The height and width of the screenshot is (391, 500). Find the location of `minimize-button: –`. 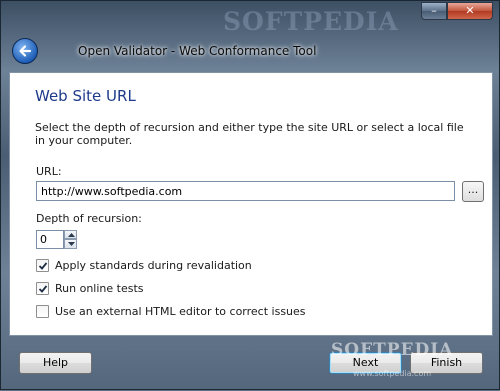

minimize-button: – is located at coordinates (434, 11).